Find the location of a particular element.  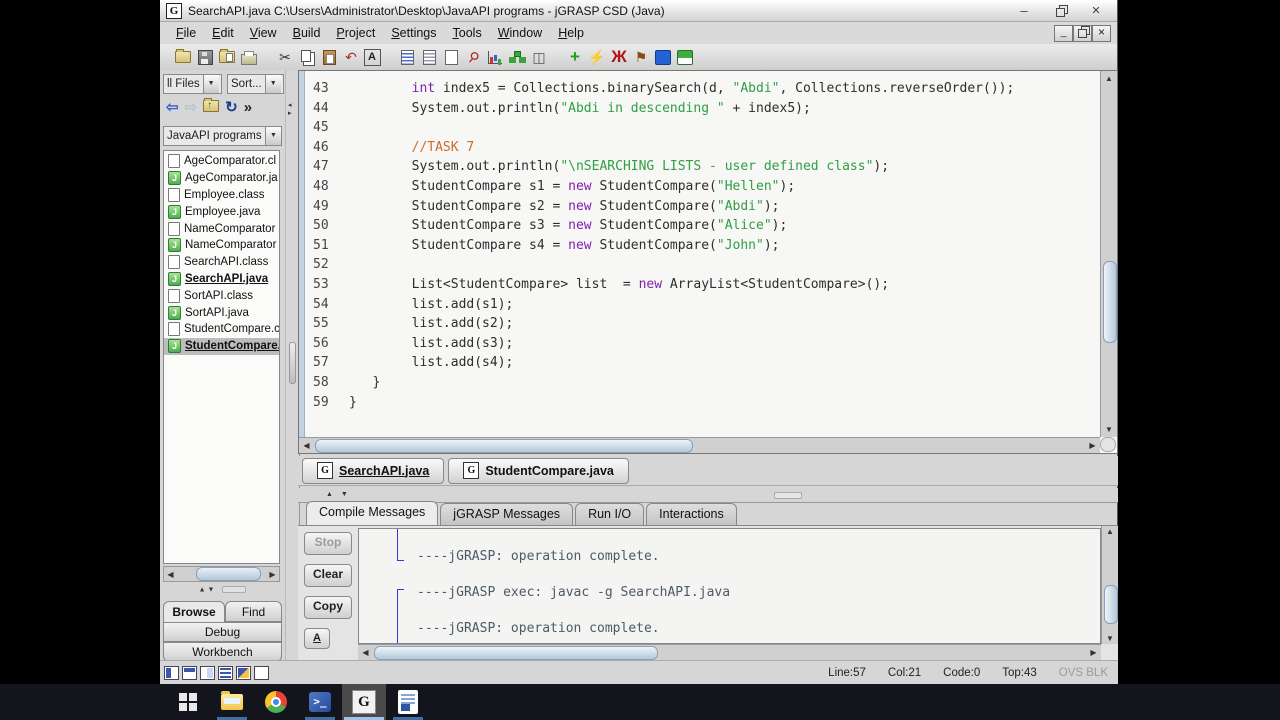

editor-hscrollbar: ◀ ▶ is located at coordinates (699, 445).